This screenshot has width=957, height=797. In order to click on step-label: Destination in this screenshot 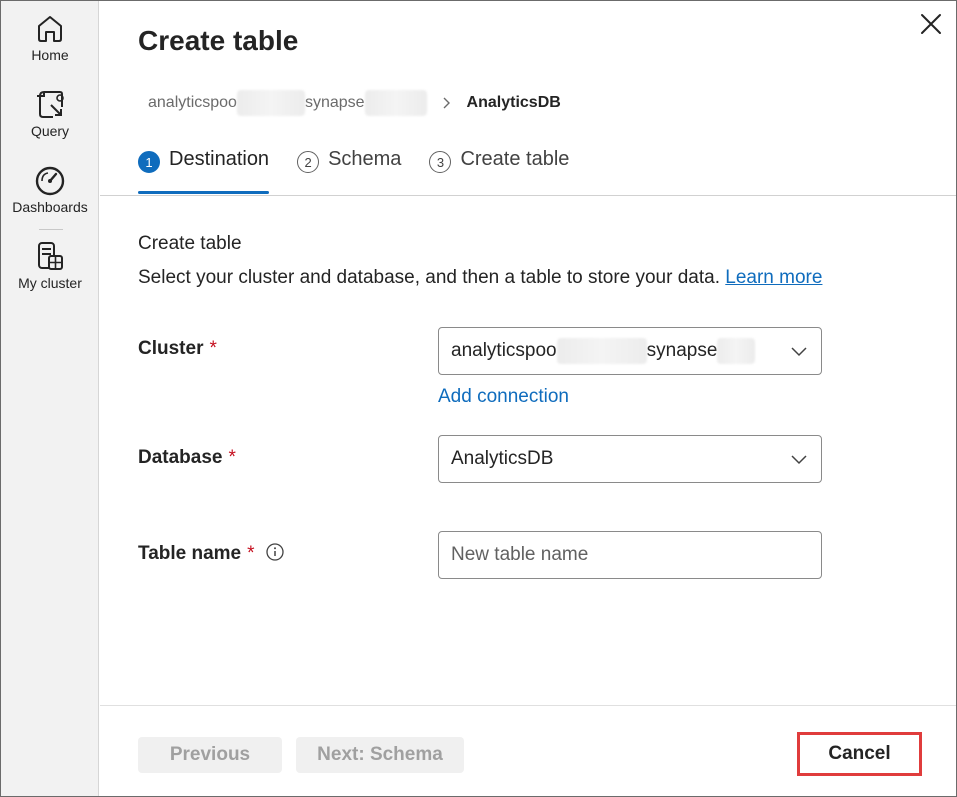, I will do `click(219, 159)`.